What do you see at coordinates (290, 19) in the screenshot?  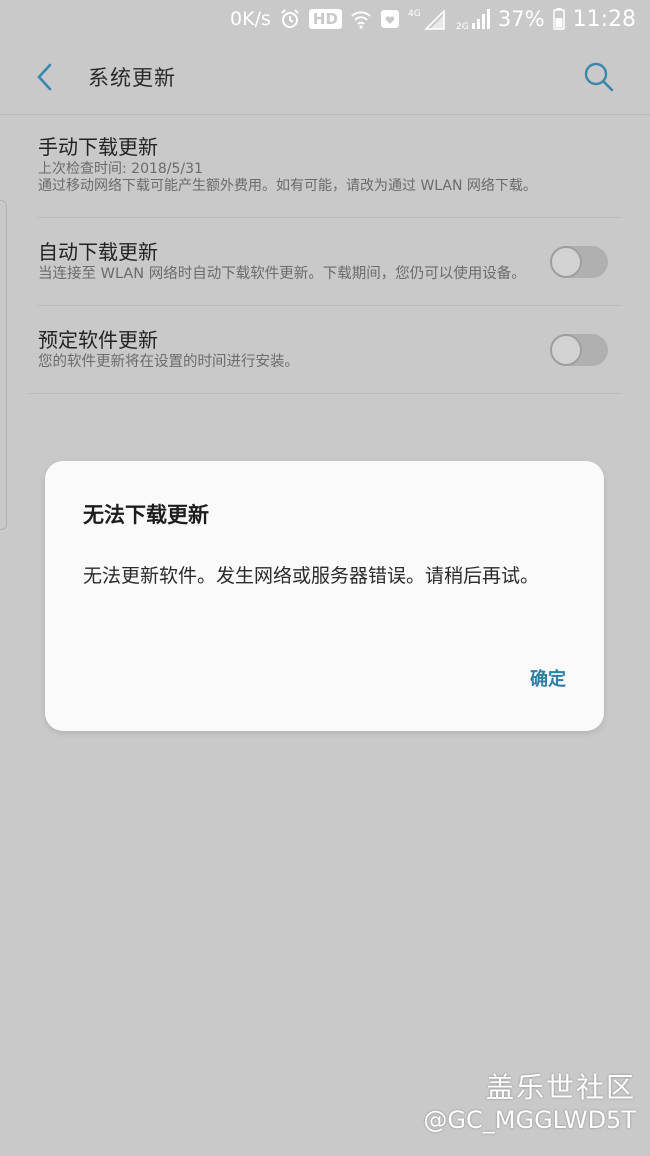 I see `alarm-icon` at bounding box center [290, 19].